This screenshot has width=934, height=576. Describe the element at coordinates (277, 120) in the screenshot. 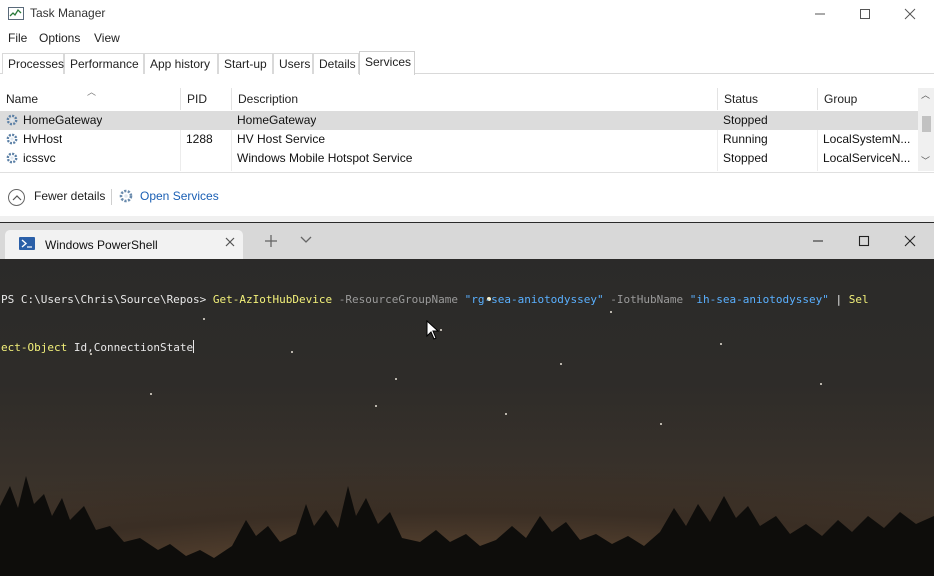

I see `row-description: HomeGateway` at that location.